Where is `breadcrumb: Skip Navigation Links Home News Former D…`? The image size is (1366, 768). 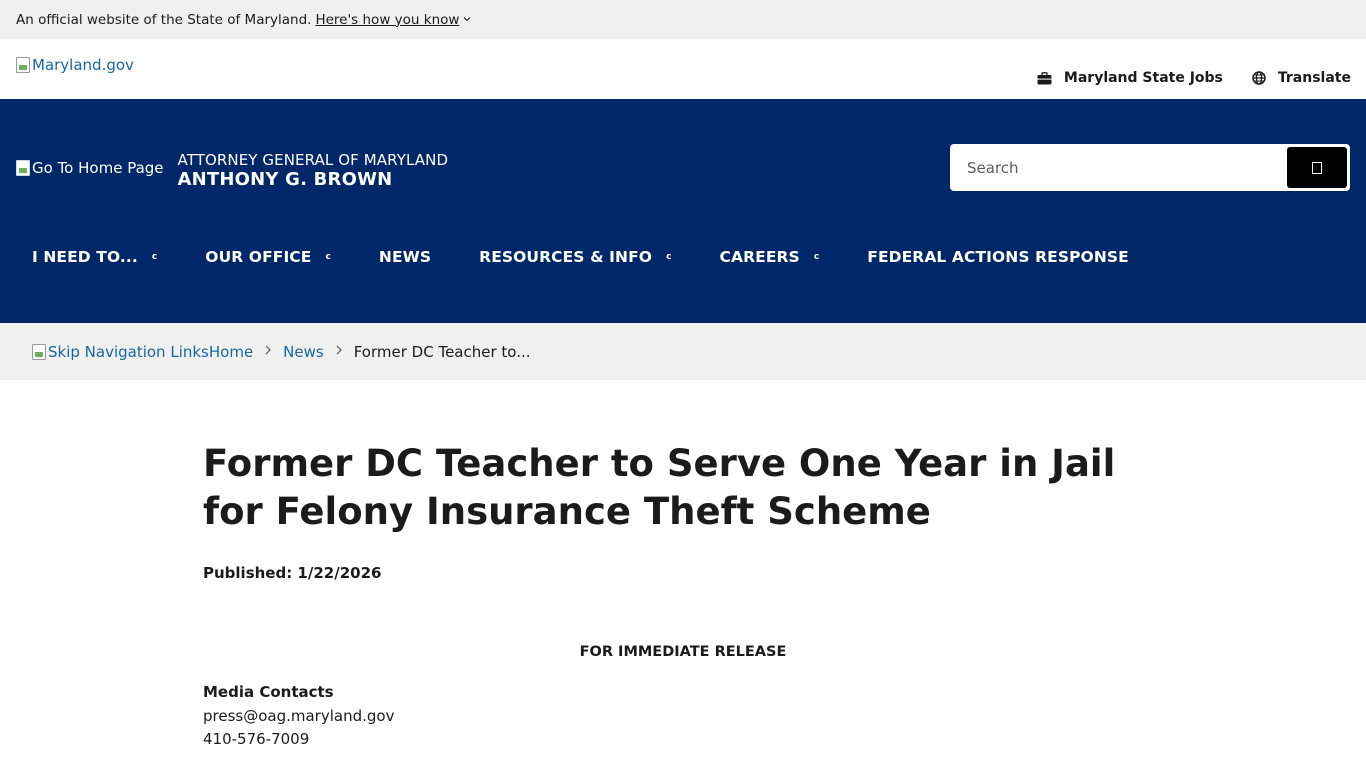 breadcrumb: Skip Navigation Links Home News Former D… is located at coordinates (683, 351).